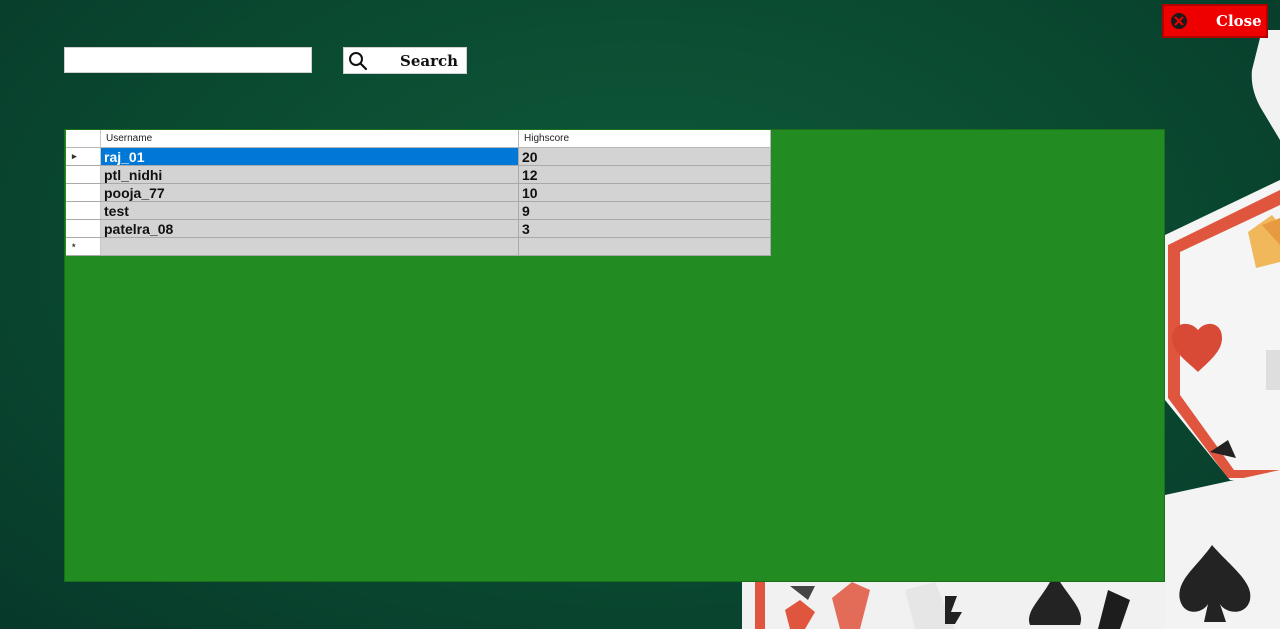  Describe the element at coordinates (74, 156) in the screenshot. I see `current-row-indicator-icon: ▸` at that location.